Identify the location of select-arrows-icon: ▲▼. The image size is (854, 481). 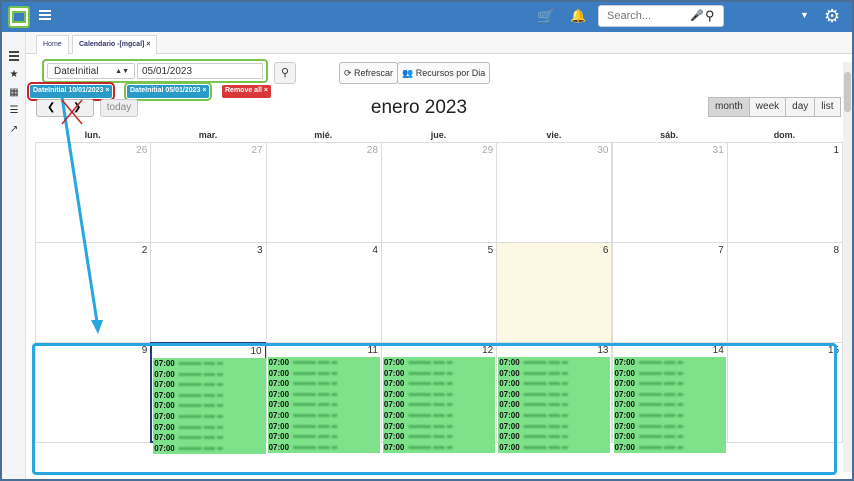
(122, 71).